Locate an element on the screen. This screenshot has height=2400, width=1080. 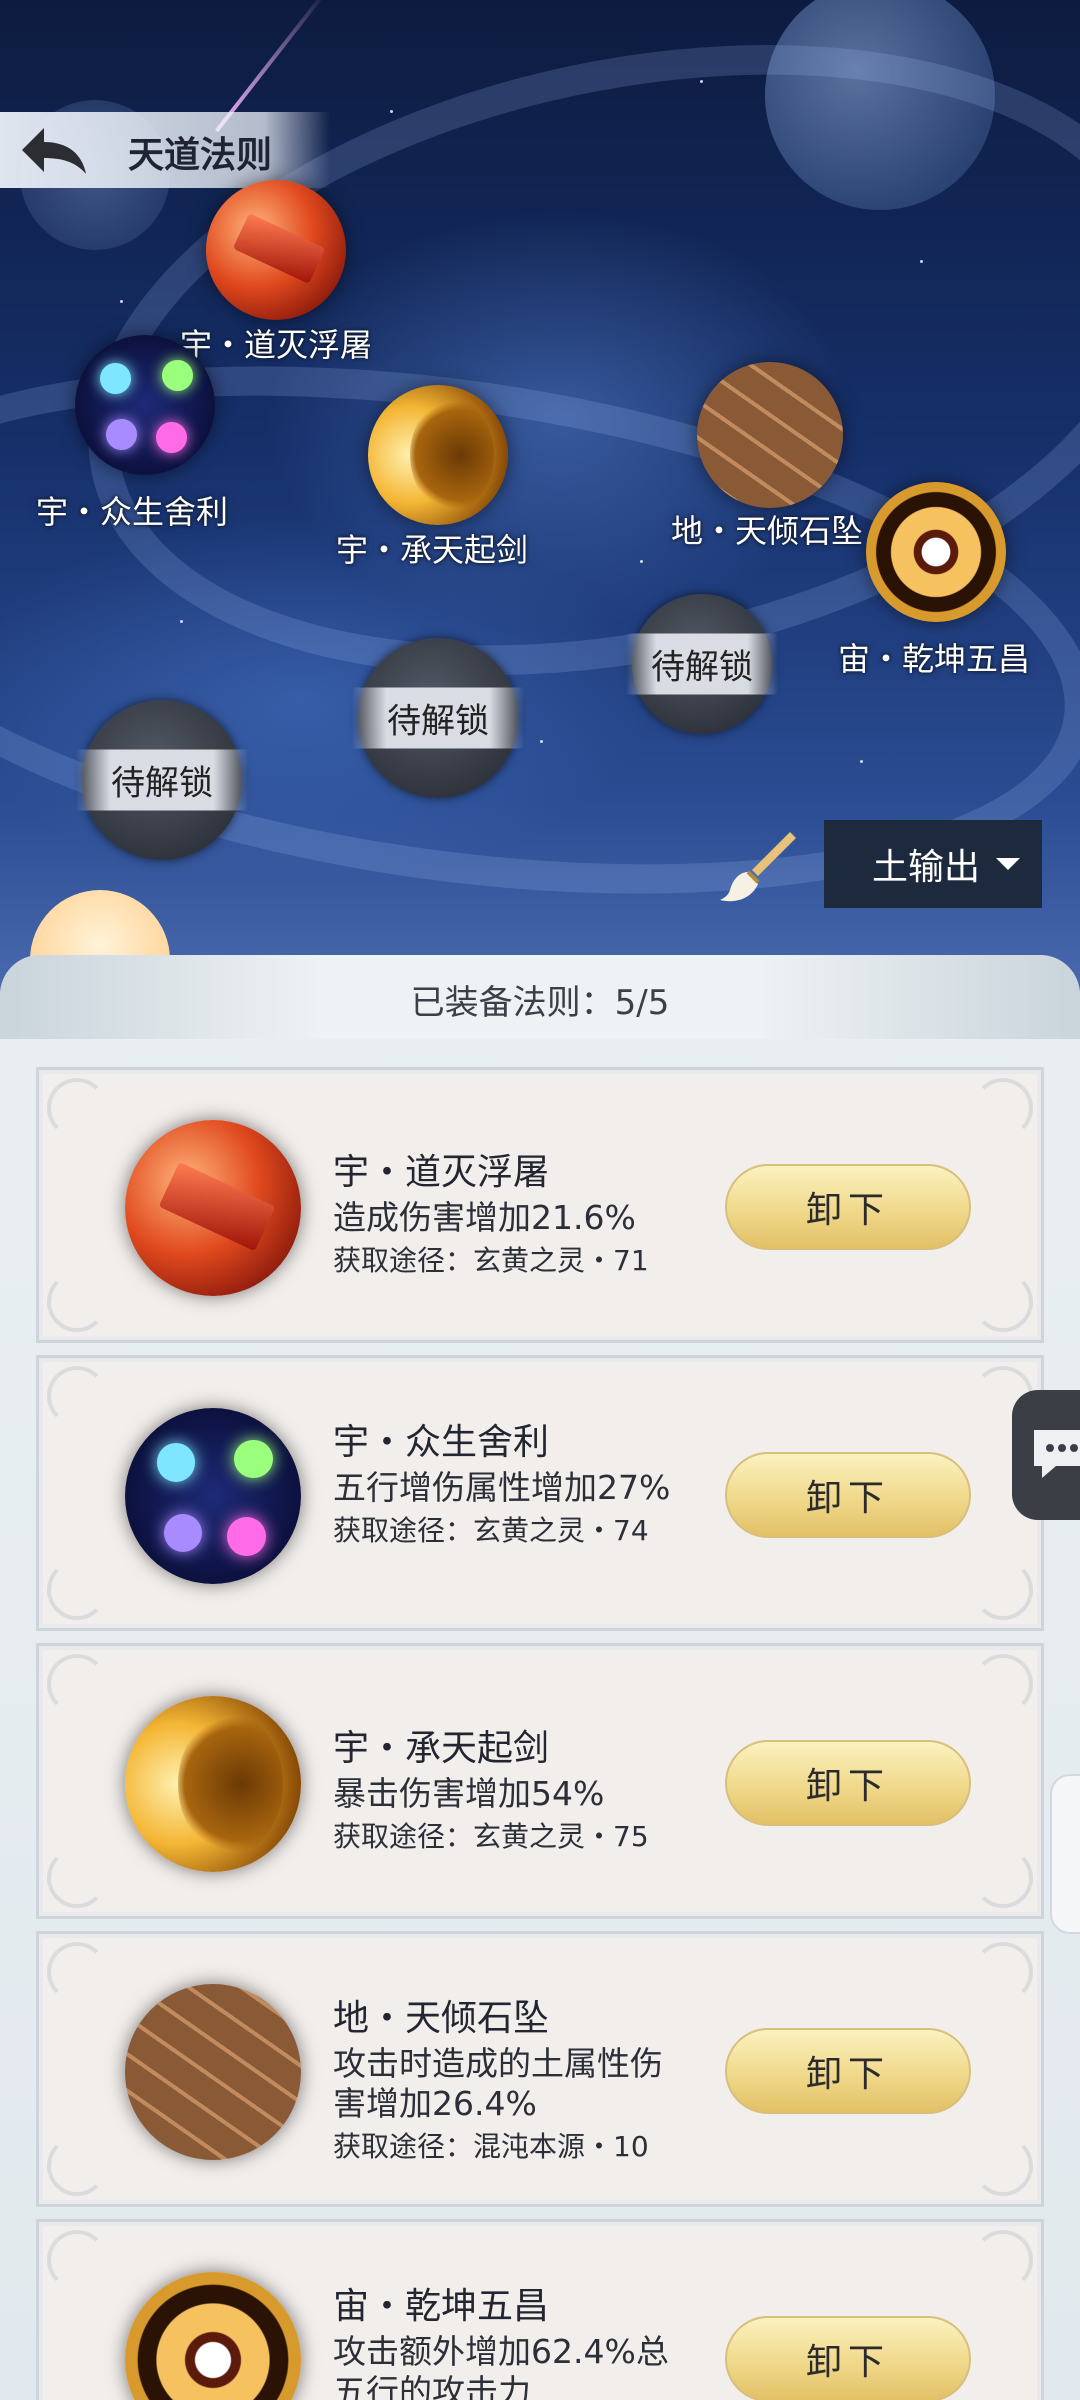
rule-effect: 攻击时造成的土属性伤害增加26.4% is located at coordinates (498, 2083).